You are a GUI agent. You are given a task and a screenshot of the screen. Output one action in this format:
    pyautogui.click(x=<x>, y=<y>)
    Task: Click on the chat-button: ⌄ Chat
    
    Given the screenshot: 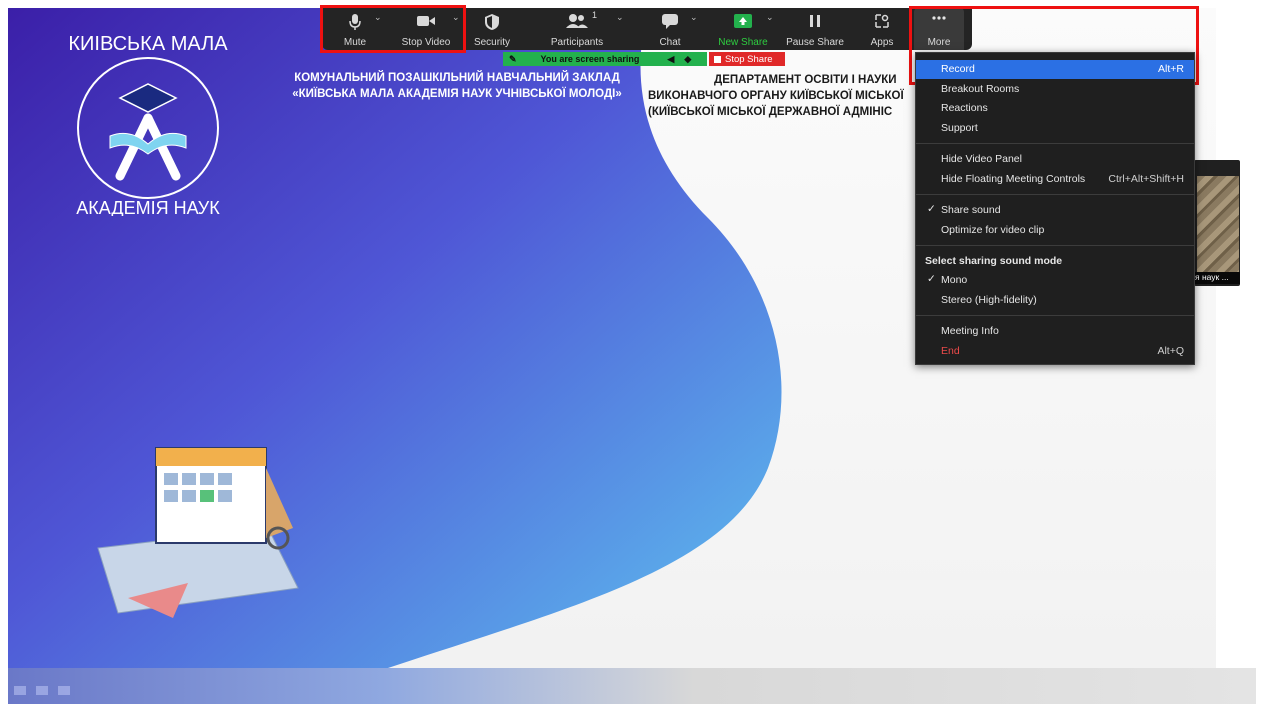 What is the action you would take?
    pyautogui.click(x=671, y=29)
    